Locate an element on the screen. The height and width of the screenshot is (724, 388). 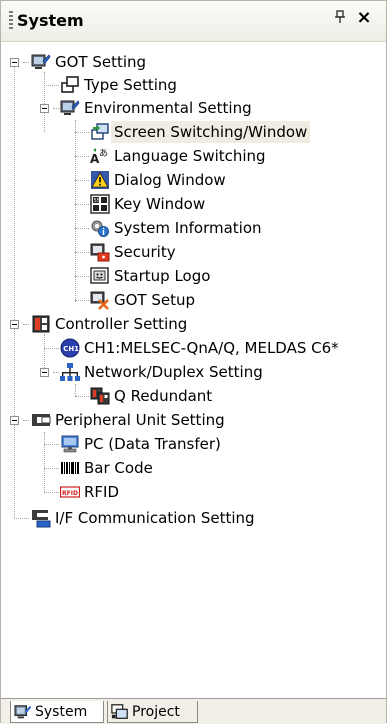
peripheral-unit-icon is located at coordinates (41, 420).